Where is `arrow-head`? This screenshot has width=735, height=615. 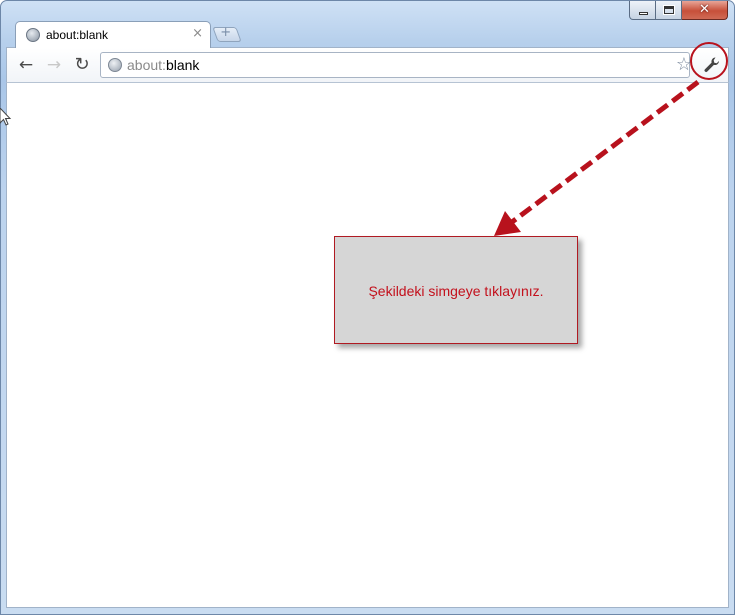
arrow-head is located at coordinates (507, 223).